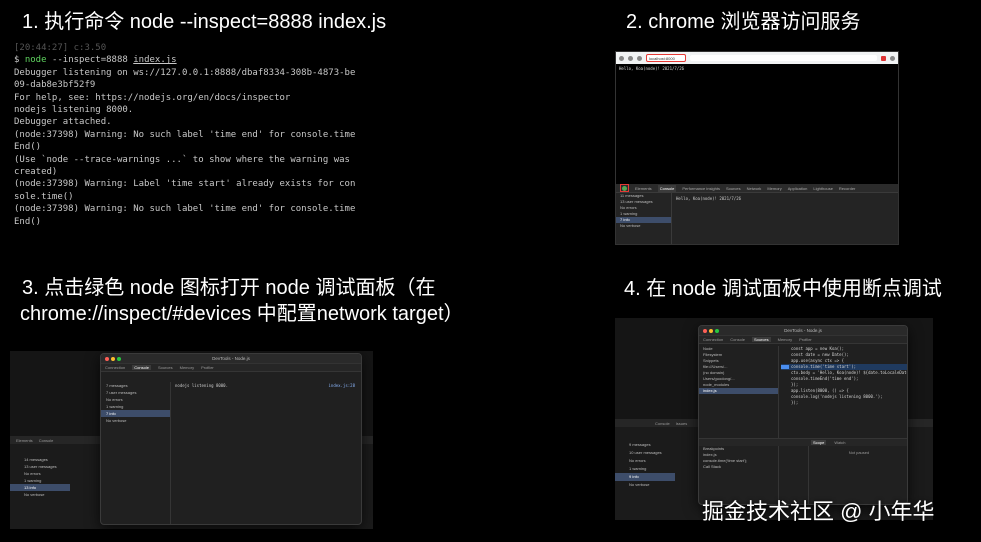 Image resolution: width=981 pixels, height=542 pixels. I want to click on sidebar-item-info: 13 info, so click(40, 487).